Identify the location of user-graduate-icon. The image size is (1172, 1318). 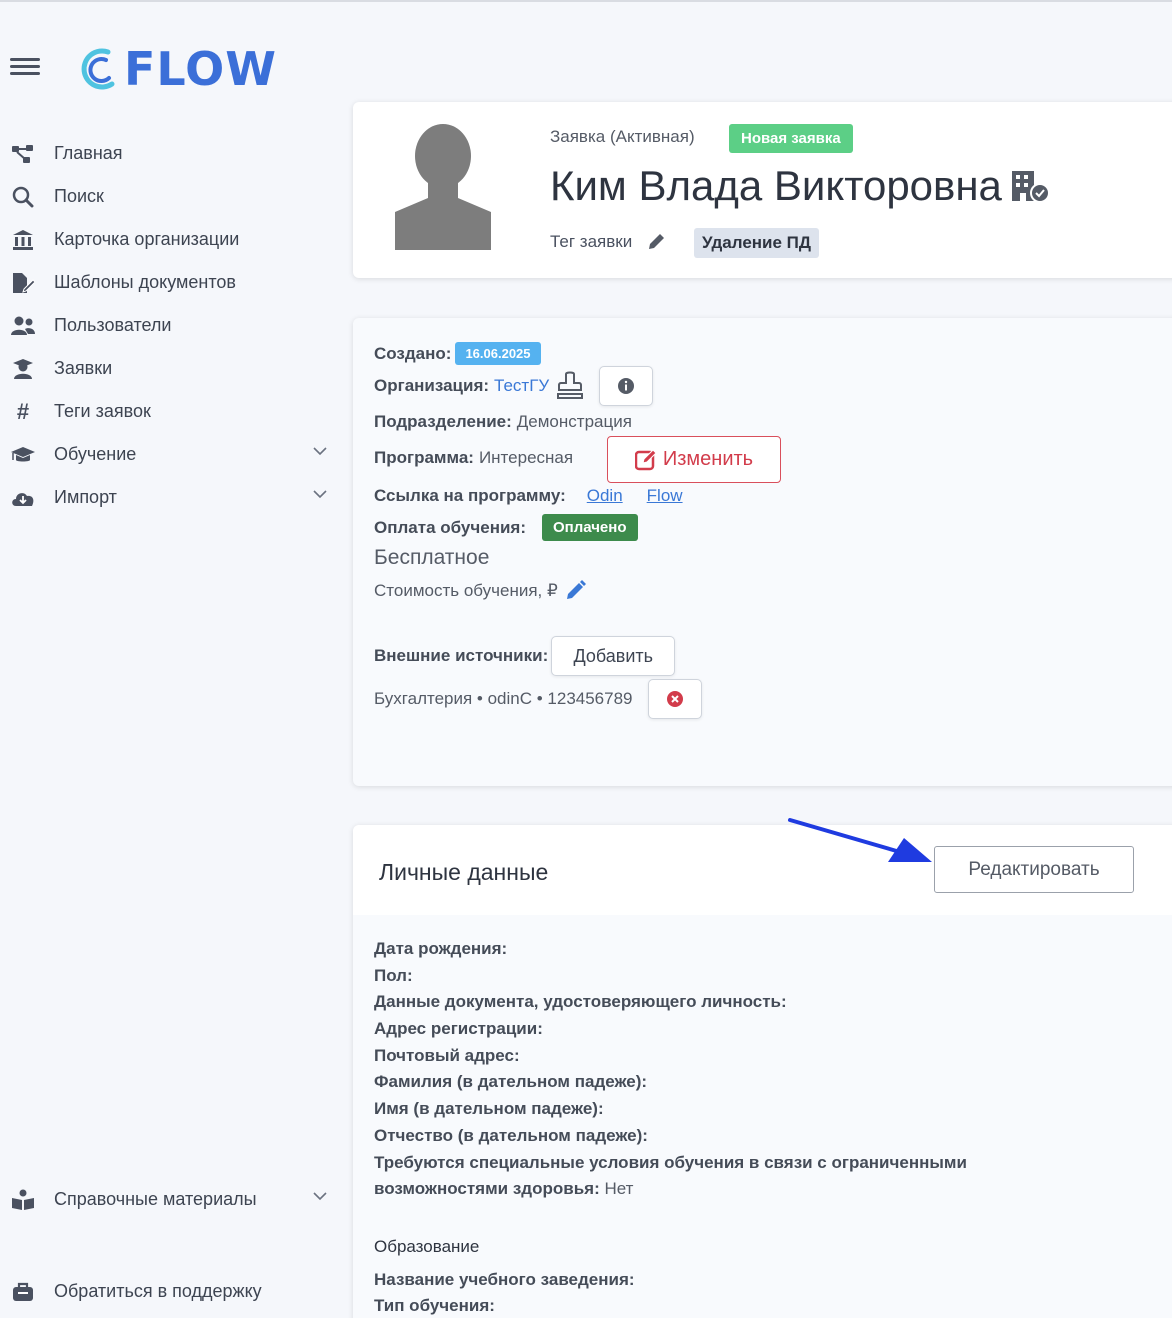
(23, 369).